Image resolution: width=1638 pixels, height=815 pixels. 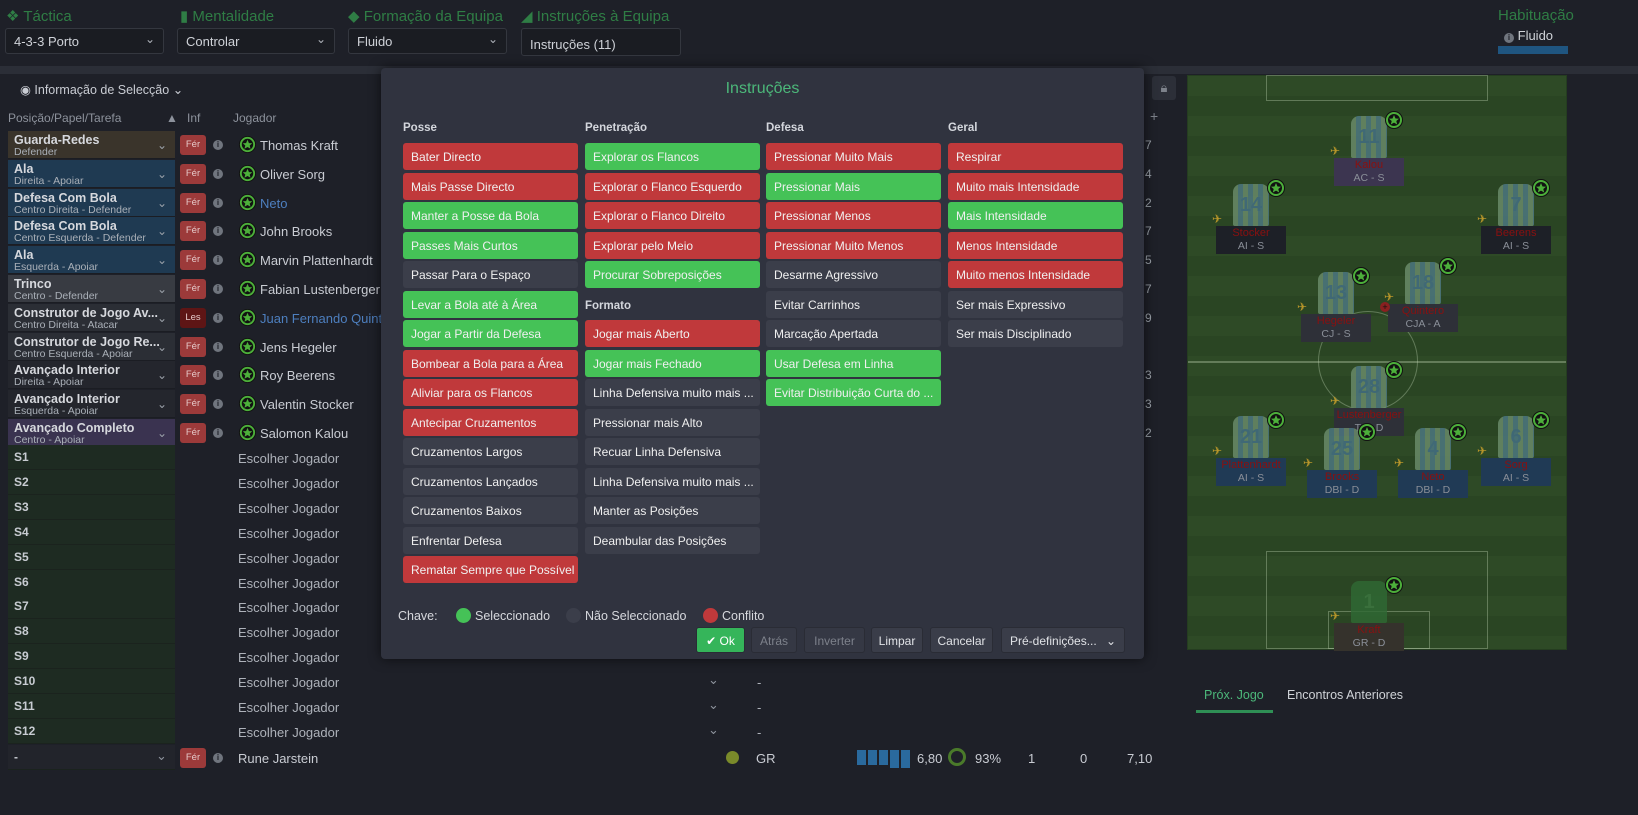 What do you see at coordinates (330, 318) in the screenshot?
I see `player-name: Juan Fernando Quintero` at bounding box center [330, 318].